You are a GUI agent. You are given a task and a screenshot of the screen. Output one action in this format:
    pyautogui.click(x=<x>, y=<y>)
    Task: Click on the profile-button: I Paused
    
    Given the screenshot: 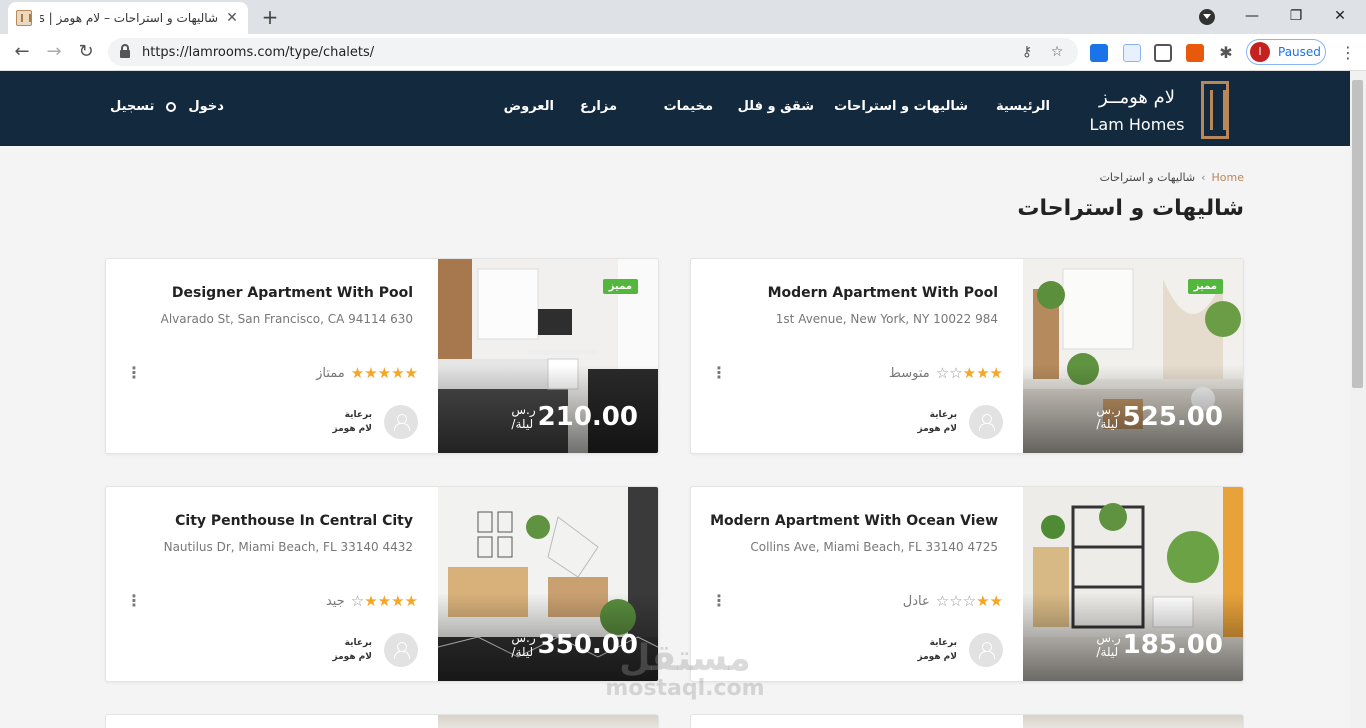 What is the action you would take?
    pyautogui.click(x=1286, y=52)
    